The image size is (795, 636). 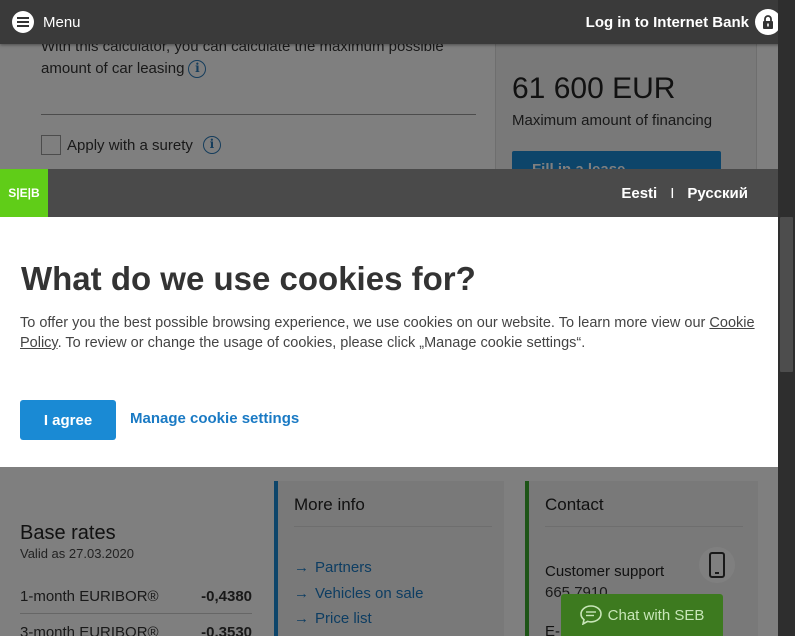 I want to click on top-navigation: Menu Log in to Internet Bank, so click(x=397, y=22).